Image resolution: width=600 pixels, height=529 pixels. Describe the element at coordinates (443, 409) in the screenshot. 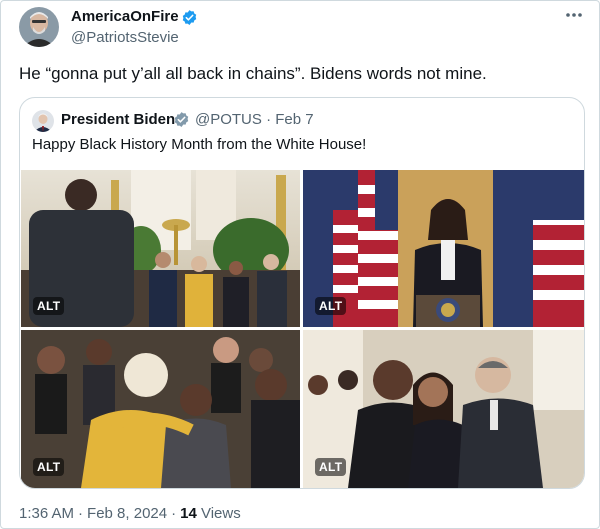

I see `quoted-photo-4: ALT` at that location.